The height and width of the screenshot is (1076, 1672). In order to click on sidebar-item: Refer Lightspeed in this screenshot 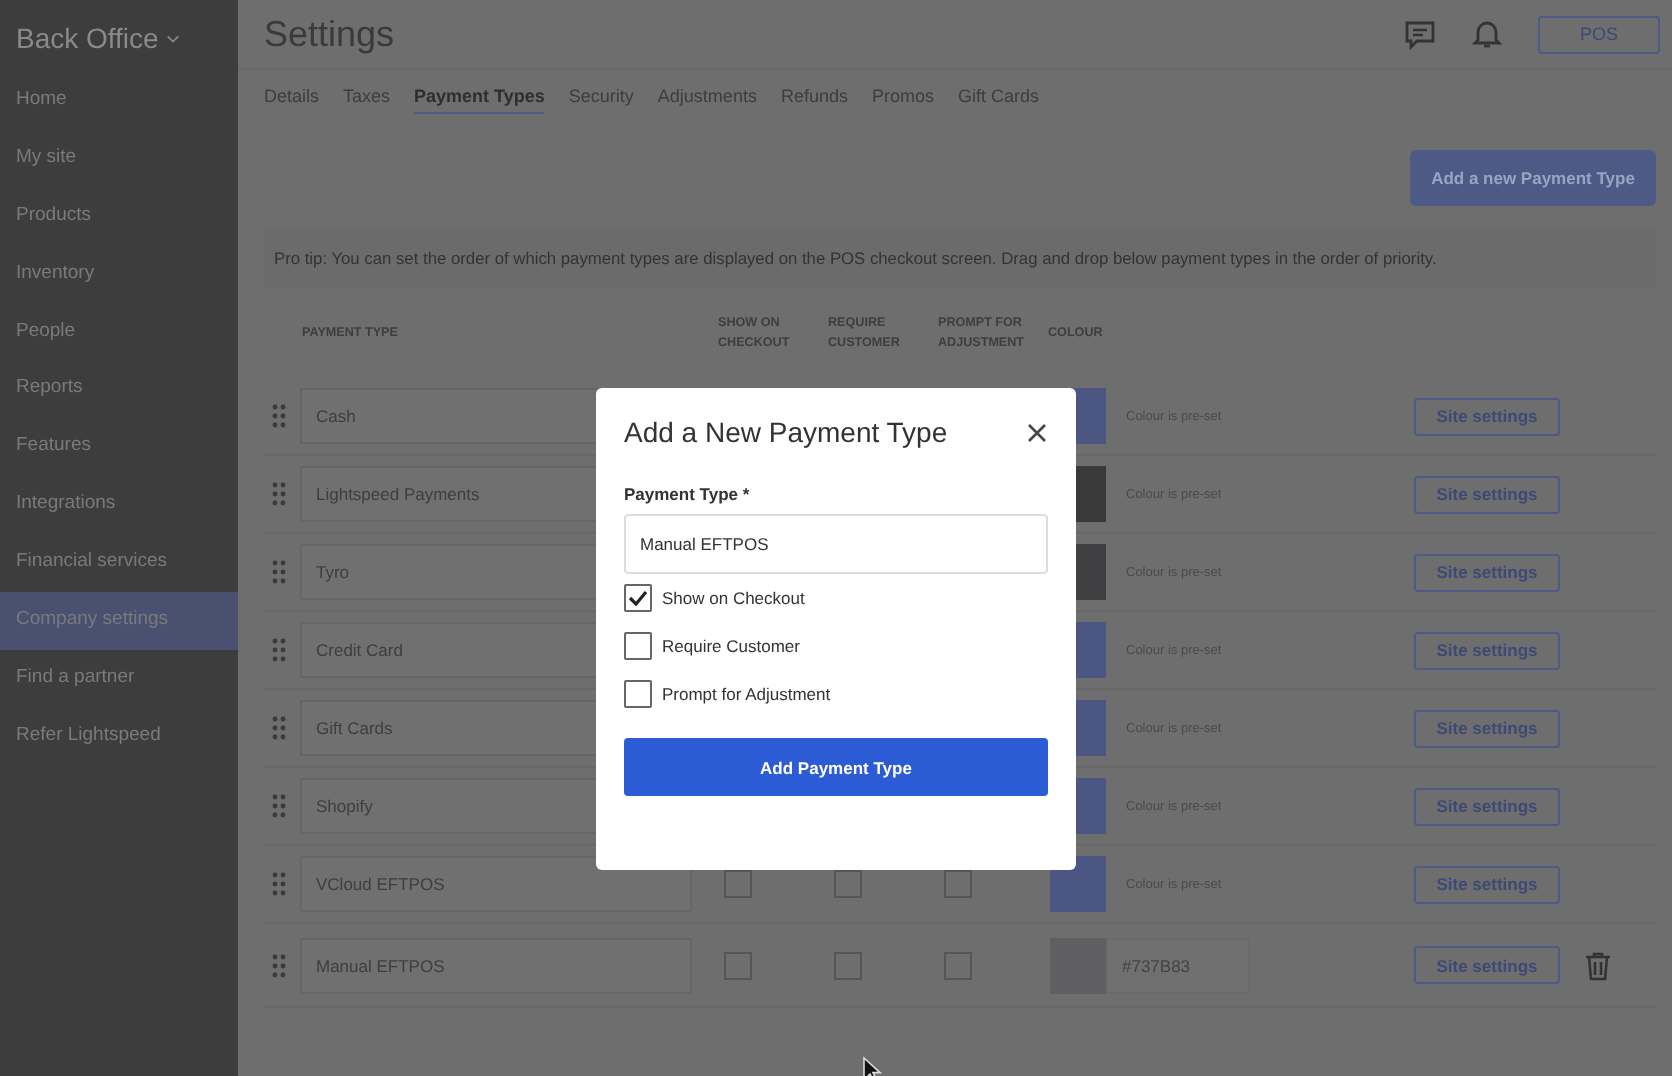, I will do `click(119, 736)`.